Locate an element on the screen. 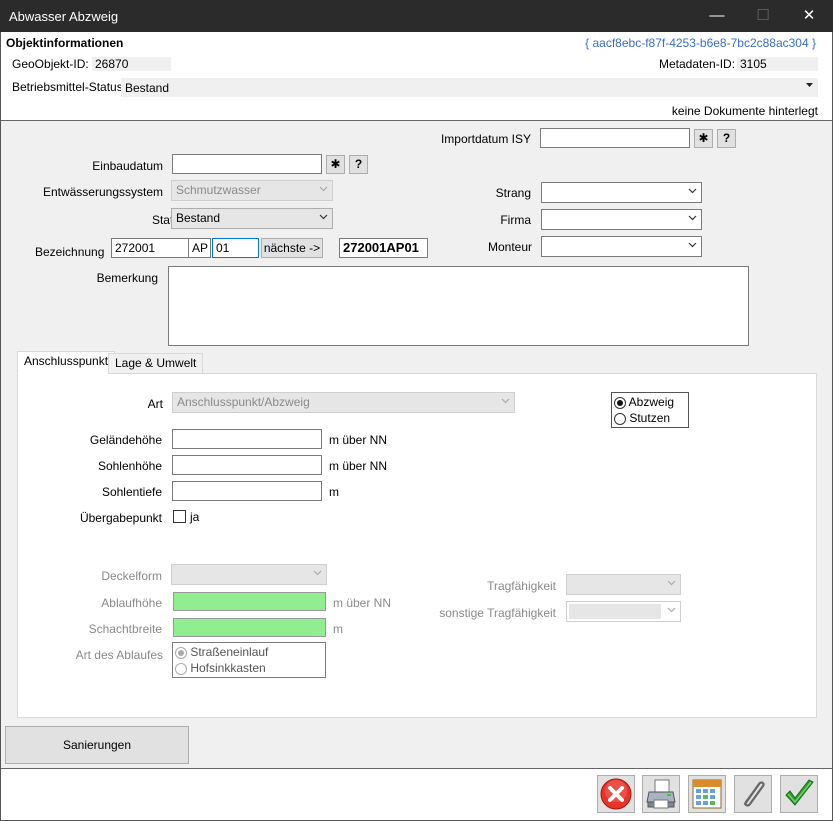  tab-anschlusspunkt: Anschlusspunkt is located at coordinates (66, 362).